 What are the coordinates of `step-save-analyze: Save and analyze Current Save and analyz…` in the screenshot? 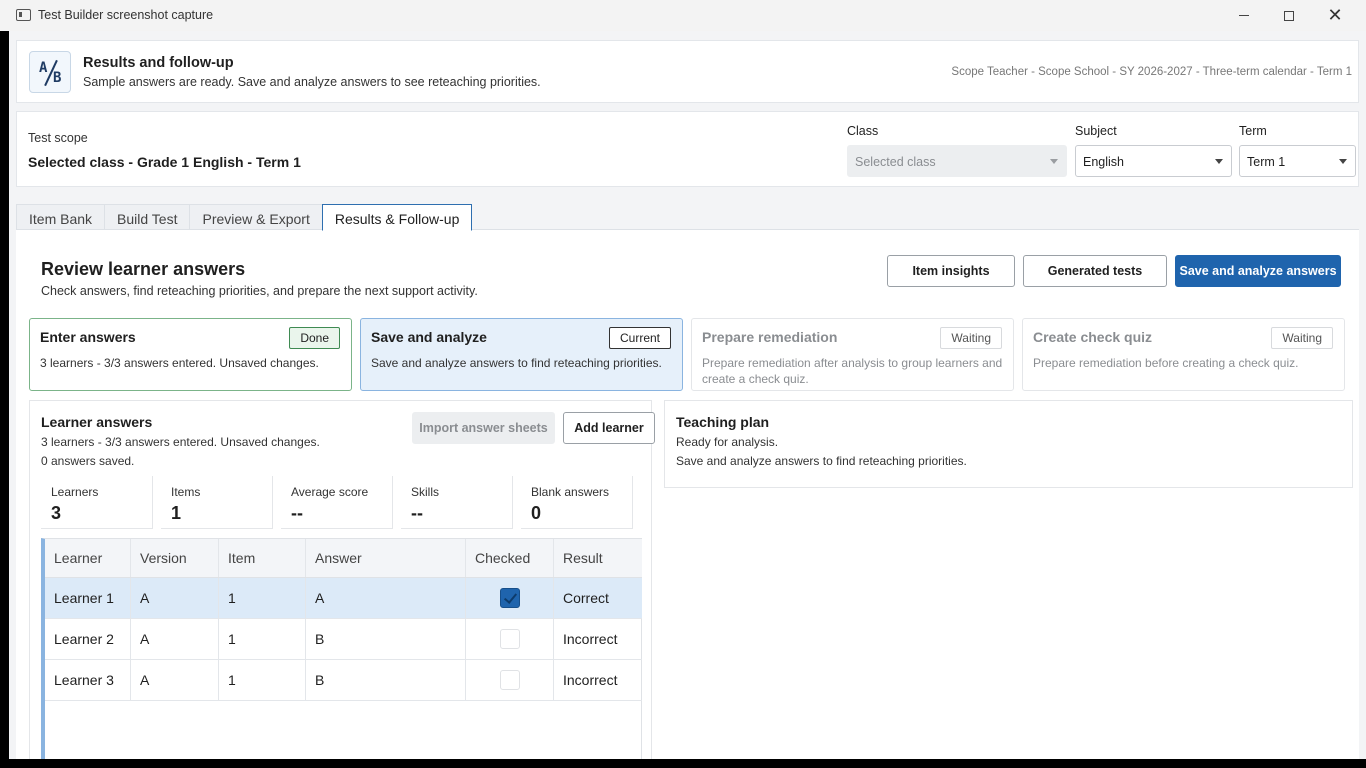 It's located at (521, 354).